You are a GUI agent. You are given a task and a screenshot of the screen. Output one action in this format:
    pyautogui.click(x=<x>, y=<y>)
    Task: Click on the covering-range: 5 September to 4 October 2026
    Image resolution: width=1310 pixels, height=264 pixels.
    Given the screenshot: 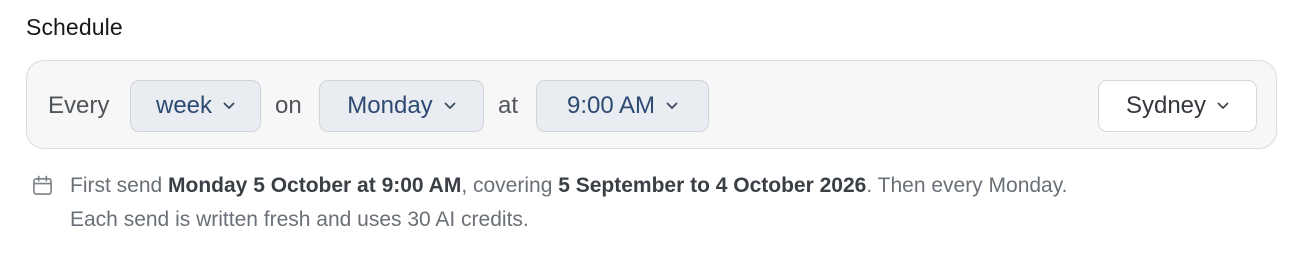 What is the action you would take?
    pyautogui.click(x=712, y=185)
    